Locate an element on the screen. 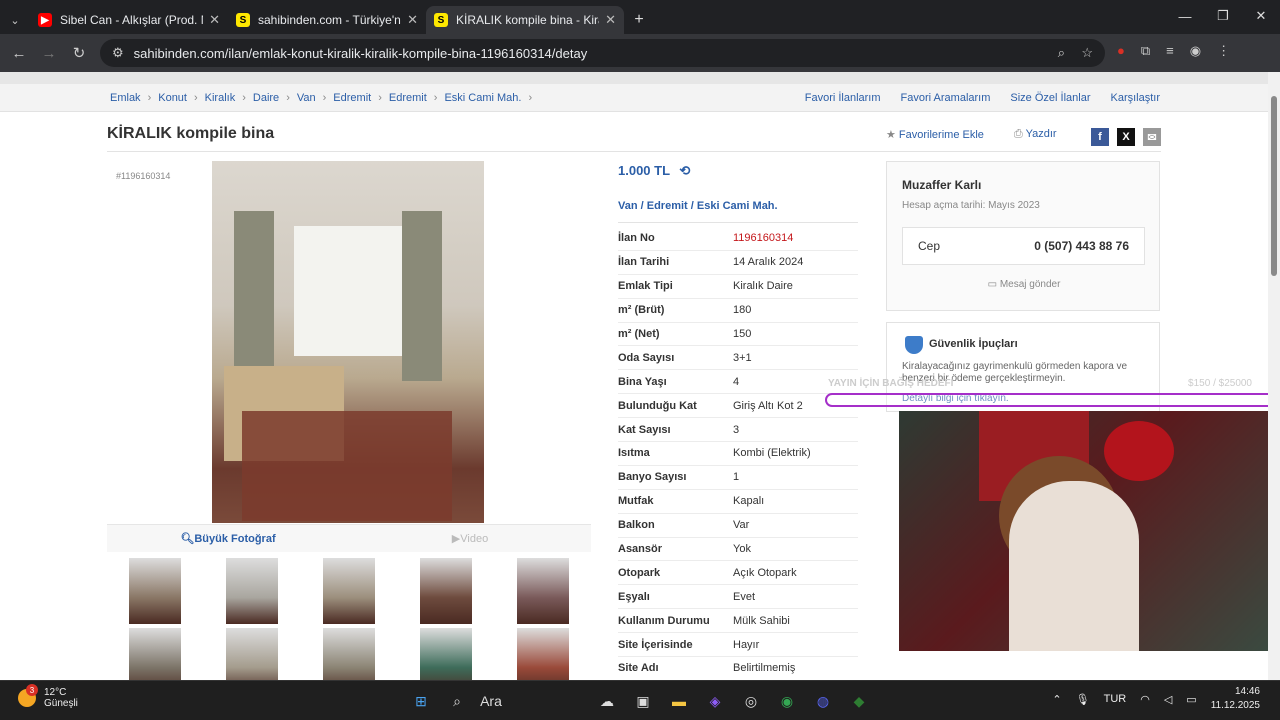 The width and height of the screenshot is (1280, 720). property-row: Oda Sayısı 3+1 is located at coordinates (738, 358).